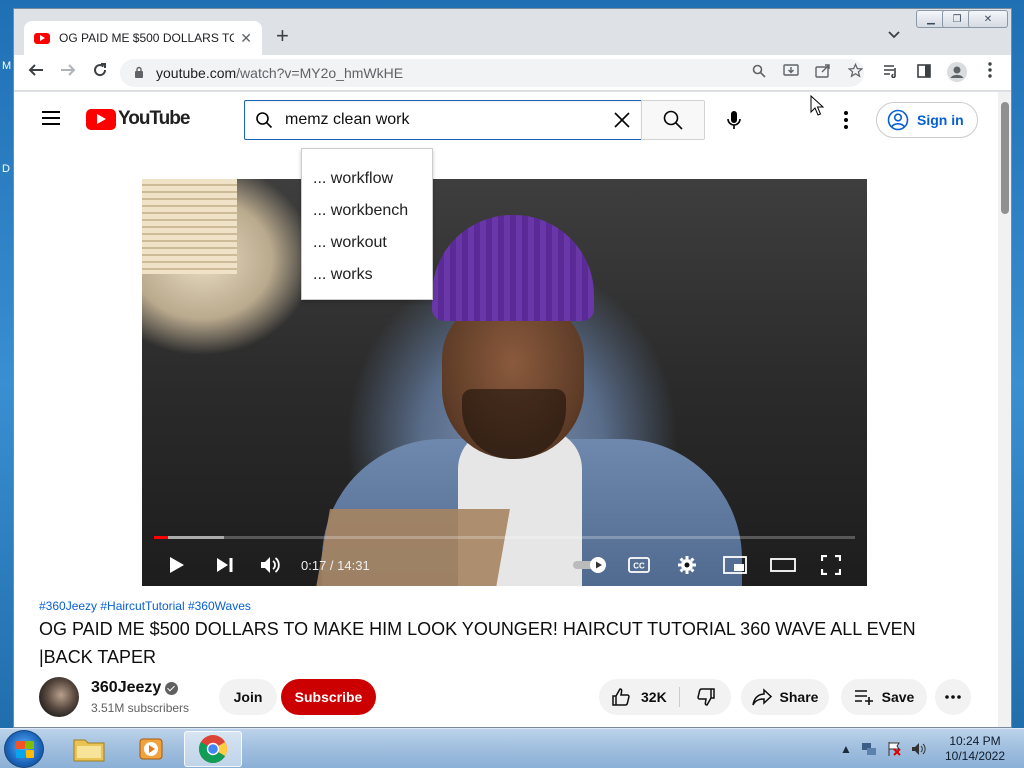 Image resolution: width=1024 pixels, height=768 pixels. Describe the element at coordinates (271, 565) in the screenshot. I see `volume-icon` at that location.